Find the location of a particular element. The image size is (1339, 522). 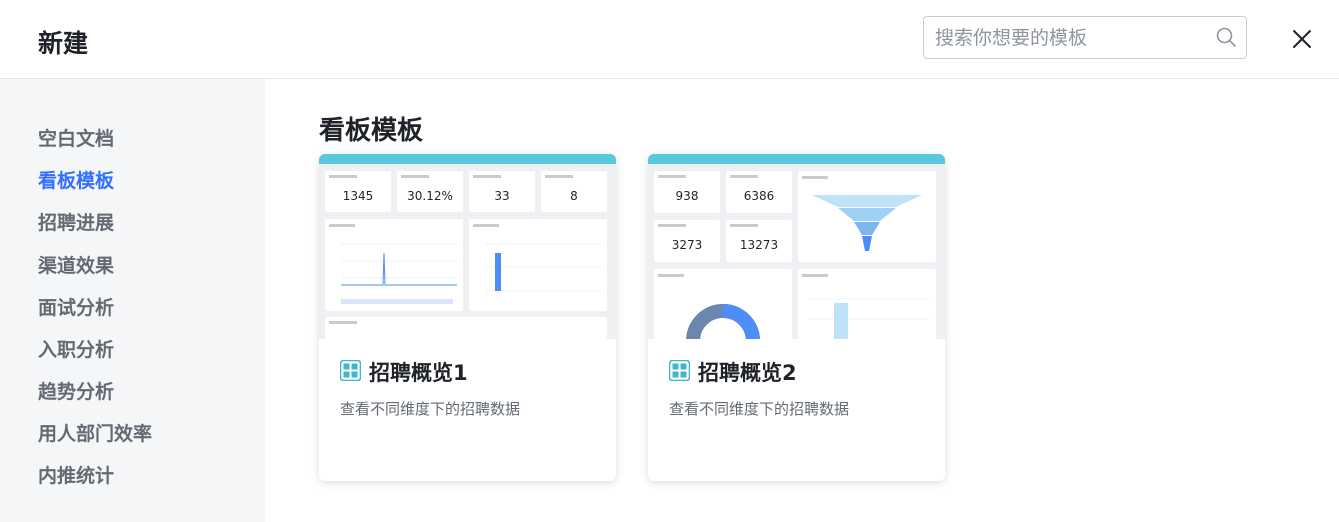

page-title: 新建 is located at coordinates (63, 43).